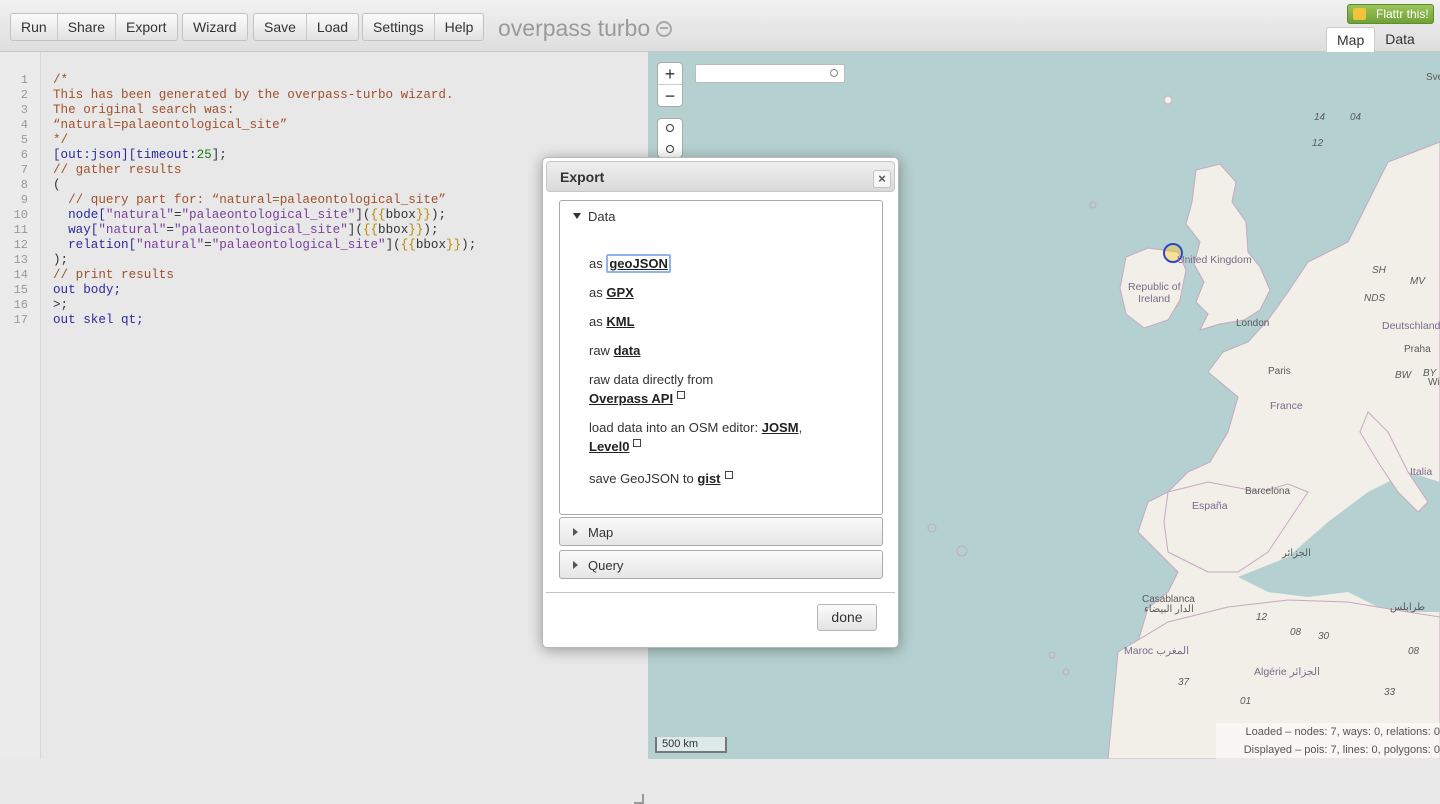 The image size is (1440, 804). Describe the element at coordinates (609, 446) in the screenshot. I see `level0-link: Level0` at that location.